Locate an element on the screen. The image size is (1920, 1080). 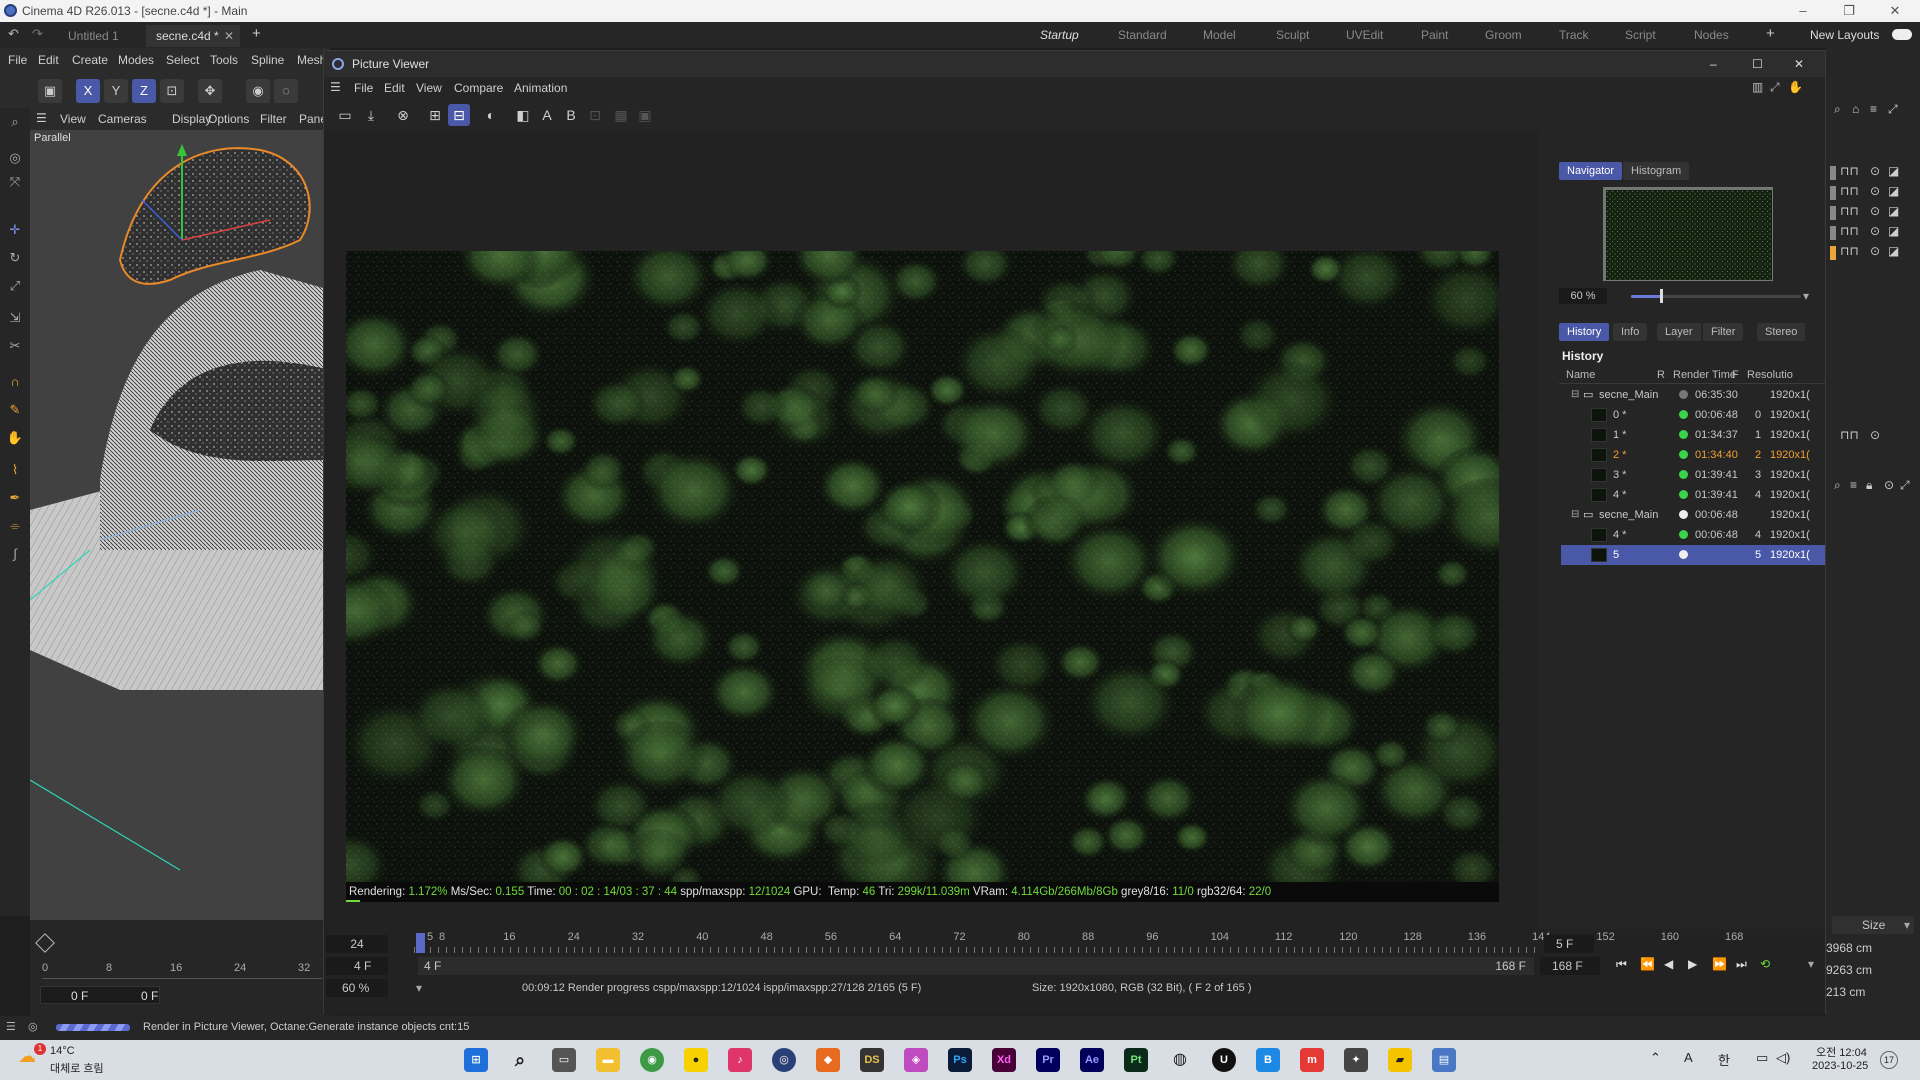
app-icon: ◈ is located at coordinates (916, 1060).